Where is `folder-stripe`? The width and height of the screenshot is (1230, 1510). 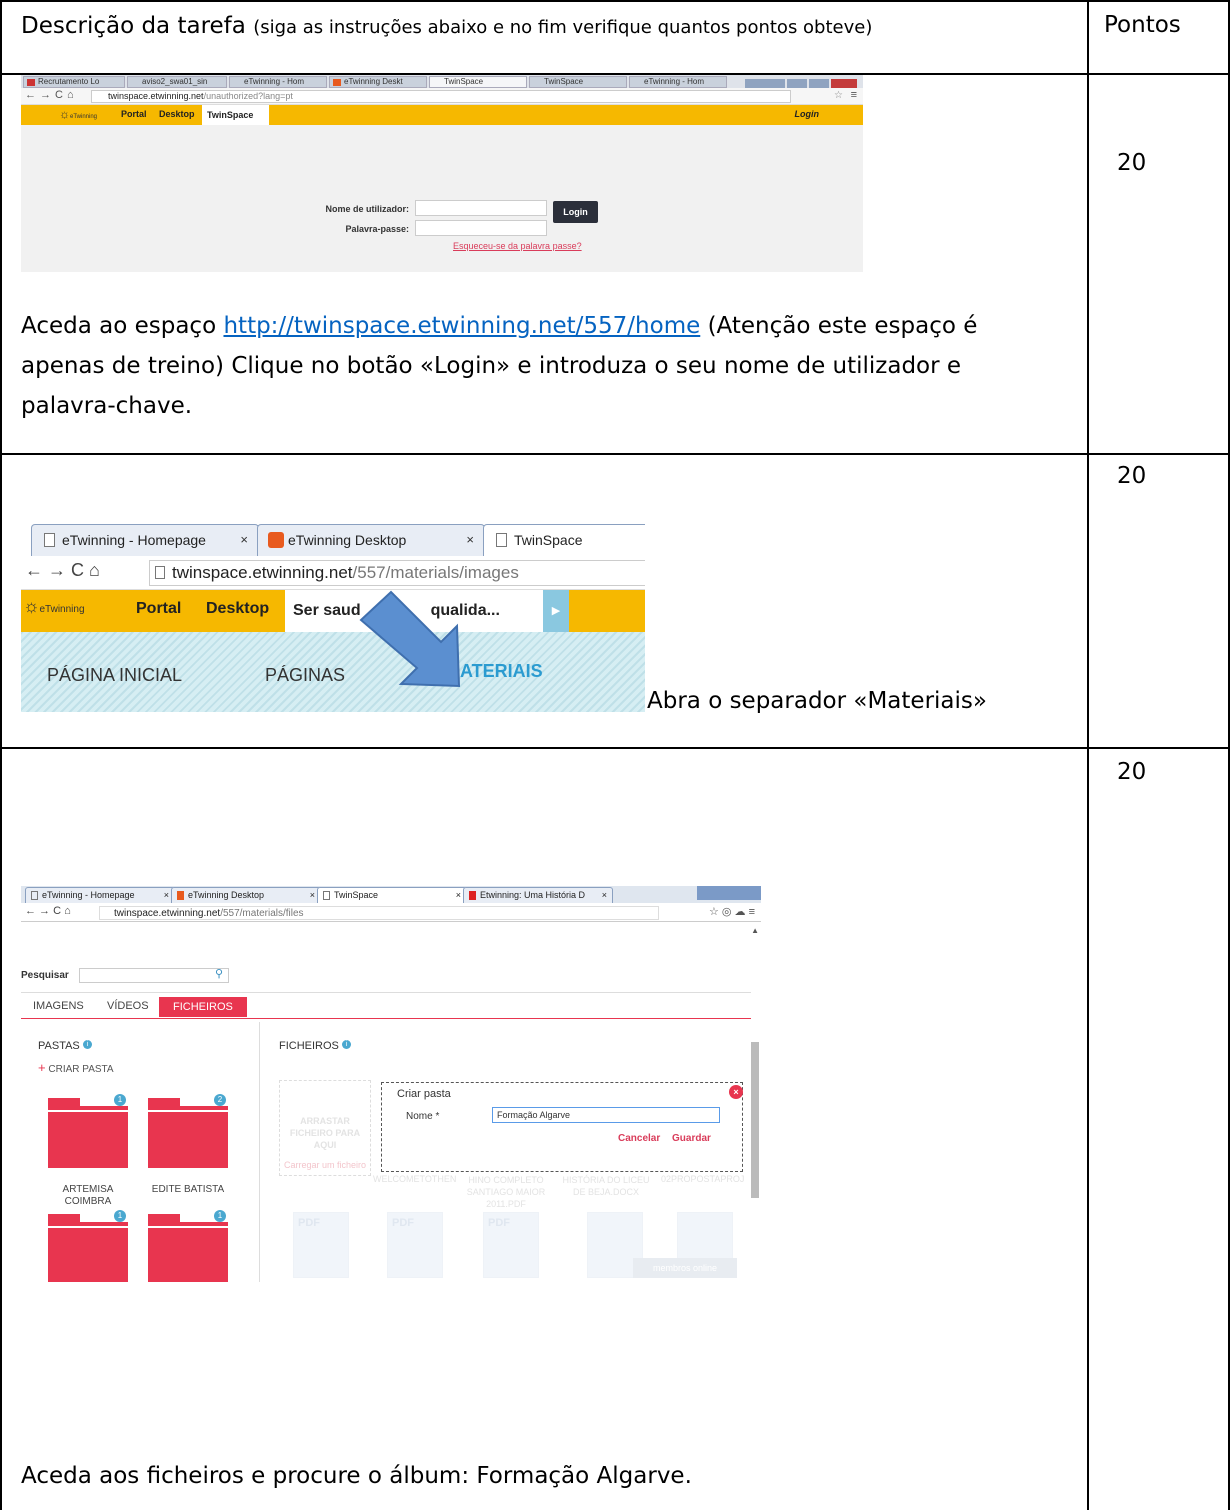
folder-stripe is located at coordinates (188, 1227).